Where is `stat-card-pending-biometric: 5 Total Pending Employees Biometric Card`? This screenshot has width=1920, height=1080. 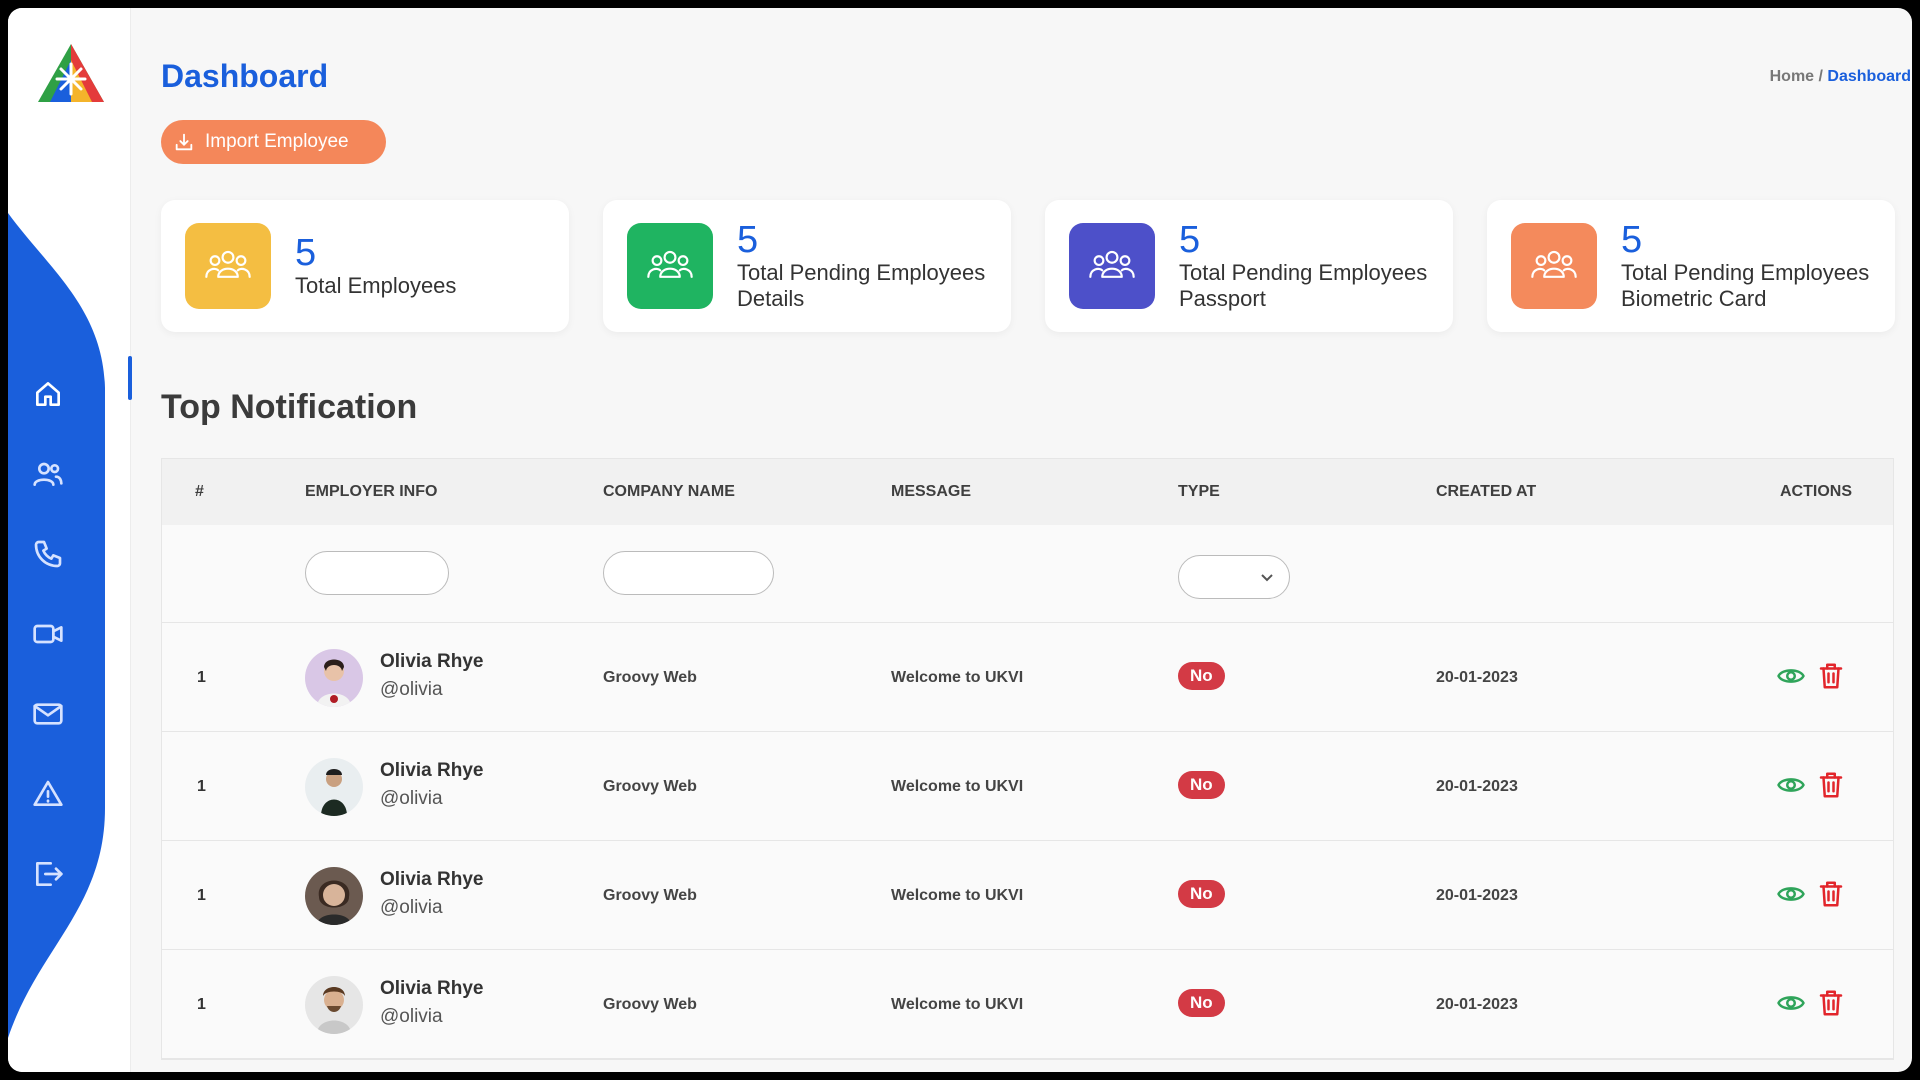
stat-card-pending-biometric: 5 Total Pending Employees Biometric Card is located at coordinates (1691, 266).